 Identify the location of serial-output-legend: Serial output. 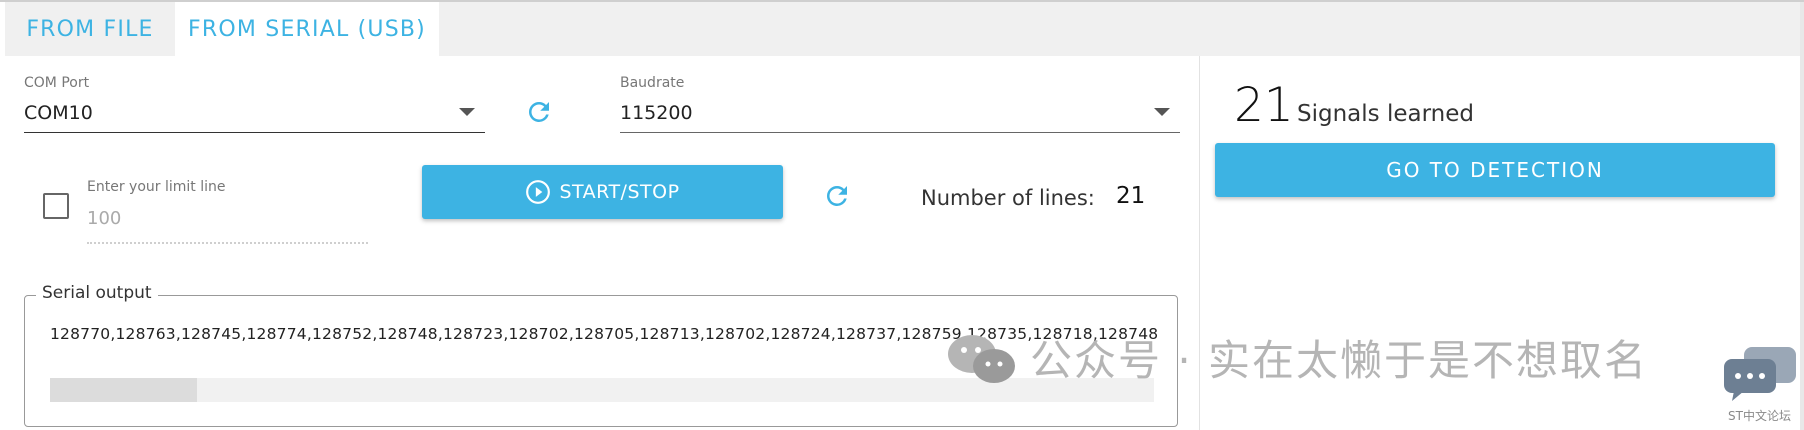
(97, 293).